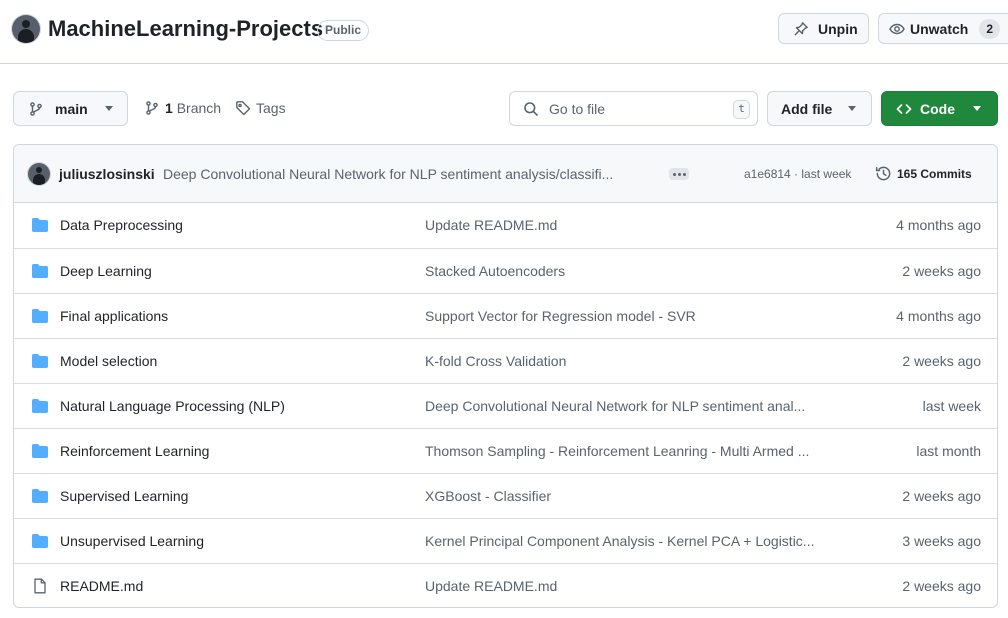 This screenshot has height=618, width=1008. Describe the element at coordinates (107, 174) in the screenshot. I see `commit-author: juliuszlosinski` at that location.